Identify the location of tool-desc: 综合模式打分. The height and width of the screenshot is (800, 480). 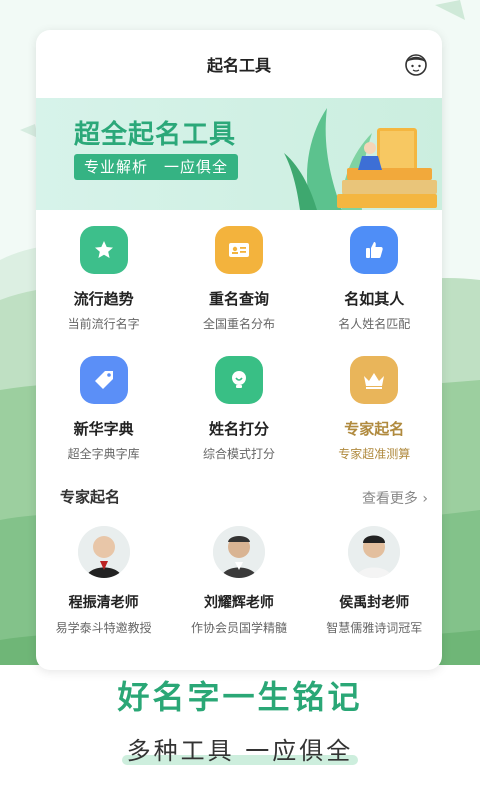
(238, 454).